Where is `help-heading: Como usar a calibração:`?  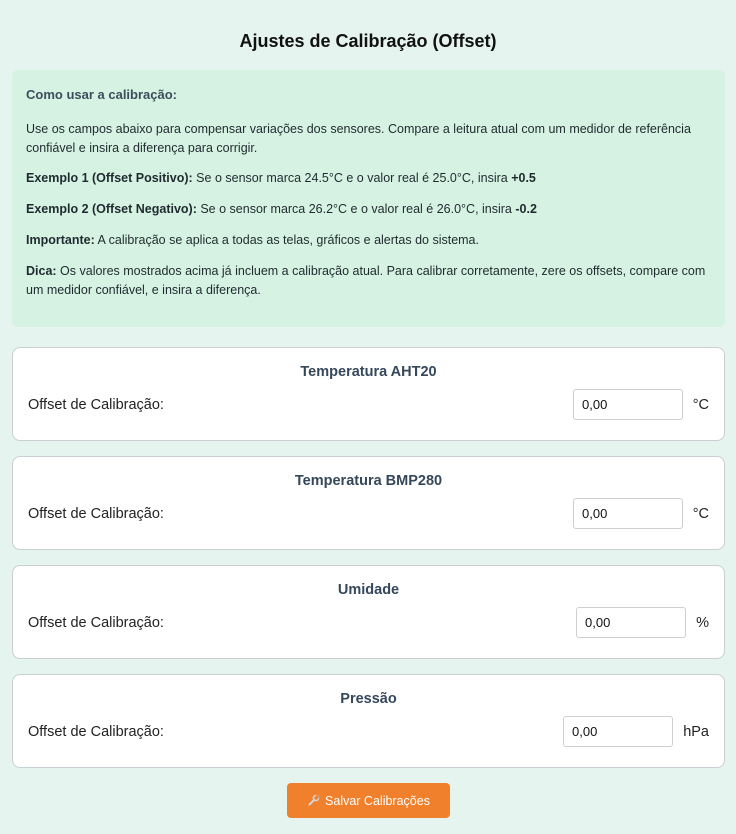 help-heading: Como usar a calibração: is located at coordinates (101, 94).